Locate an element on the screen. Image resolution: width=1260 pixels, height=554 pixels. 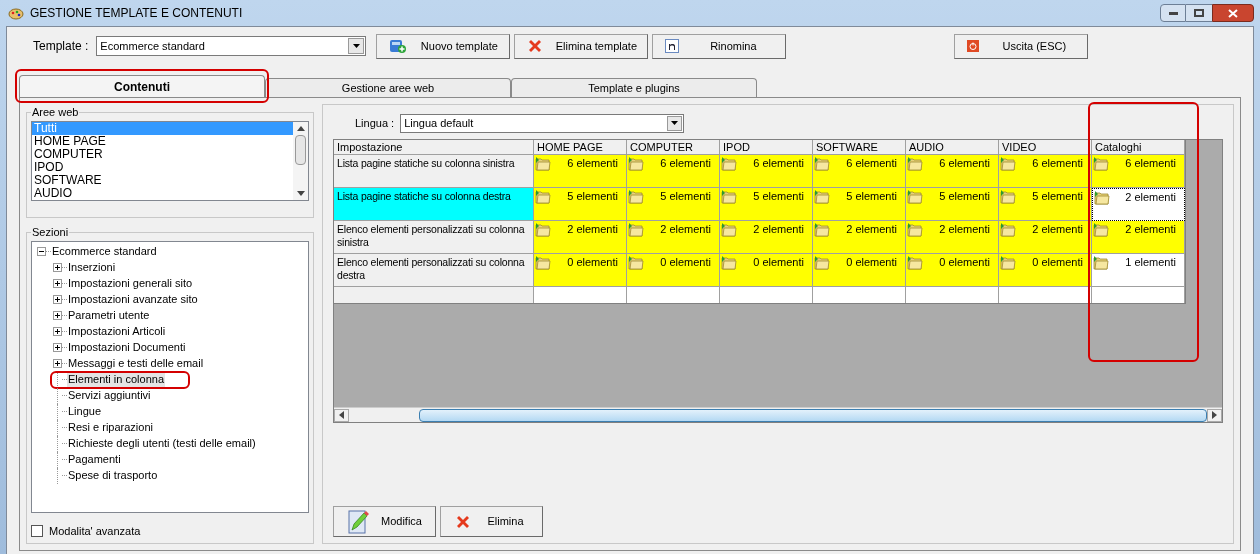
scroll-right-icon is located at coordinates (1214, 415).